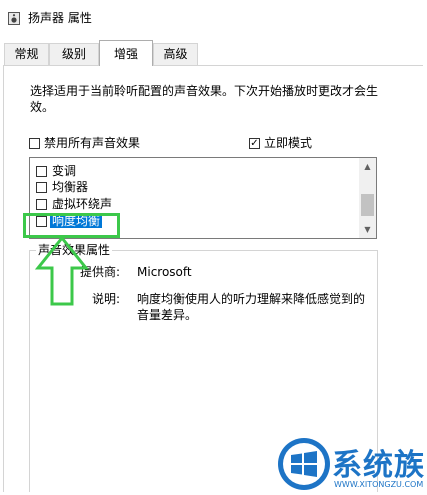 The image size is (427, 495). I want to click on provider-value: Microsoft, so click(164, 272).